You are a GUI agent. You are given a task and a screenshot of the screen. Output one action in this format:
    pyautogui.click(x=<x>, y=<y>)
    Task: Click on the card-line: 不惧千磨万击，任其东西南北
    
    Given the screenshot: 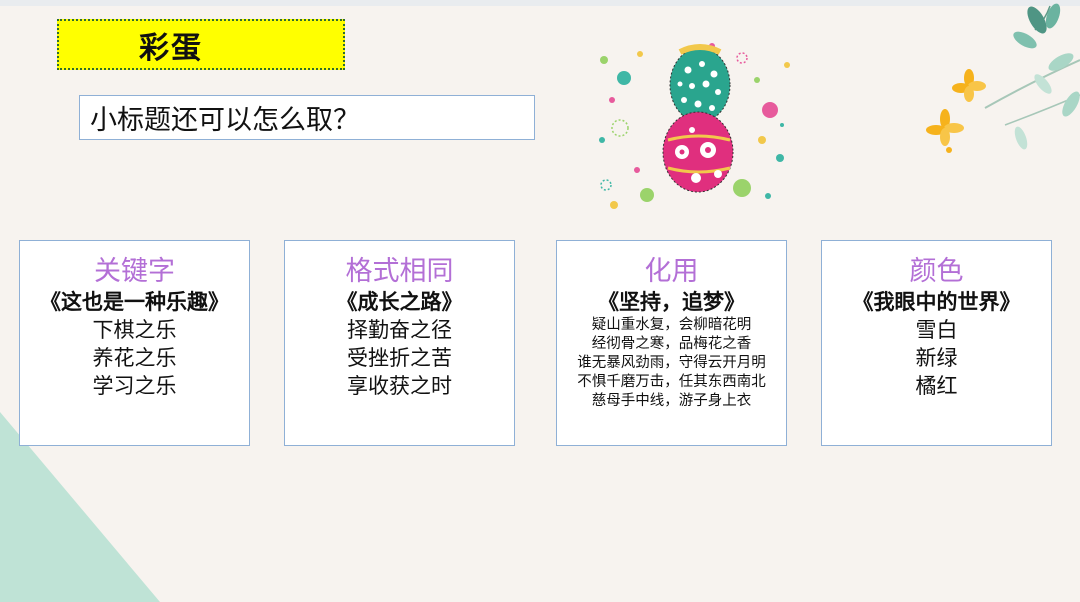 What is the action you would take?
    pyautogui.click(x=671, y=382)
    